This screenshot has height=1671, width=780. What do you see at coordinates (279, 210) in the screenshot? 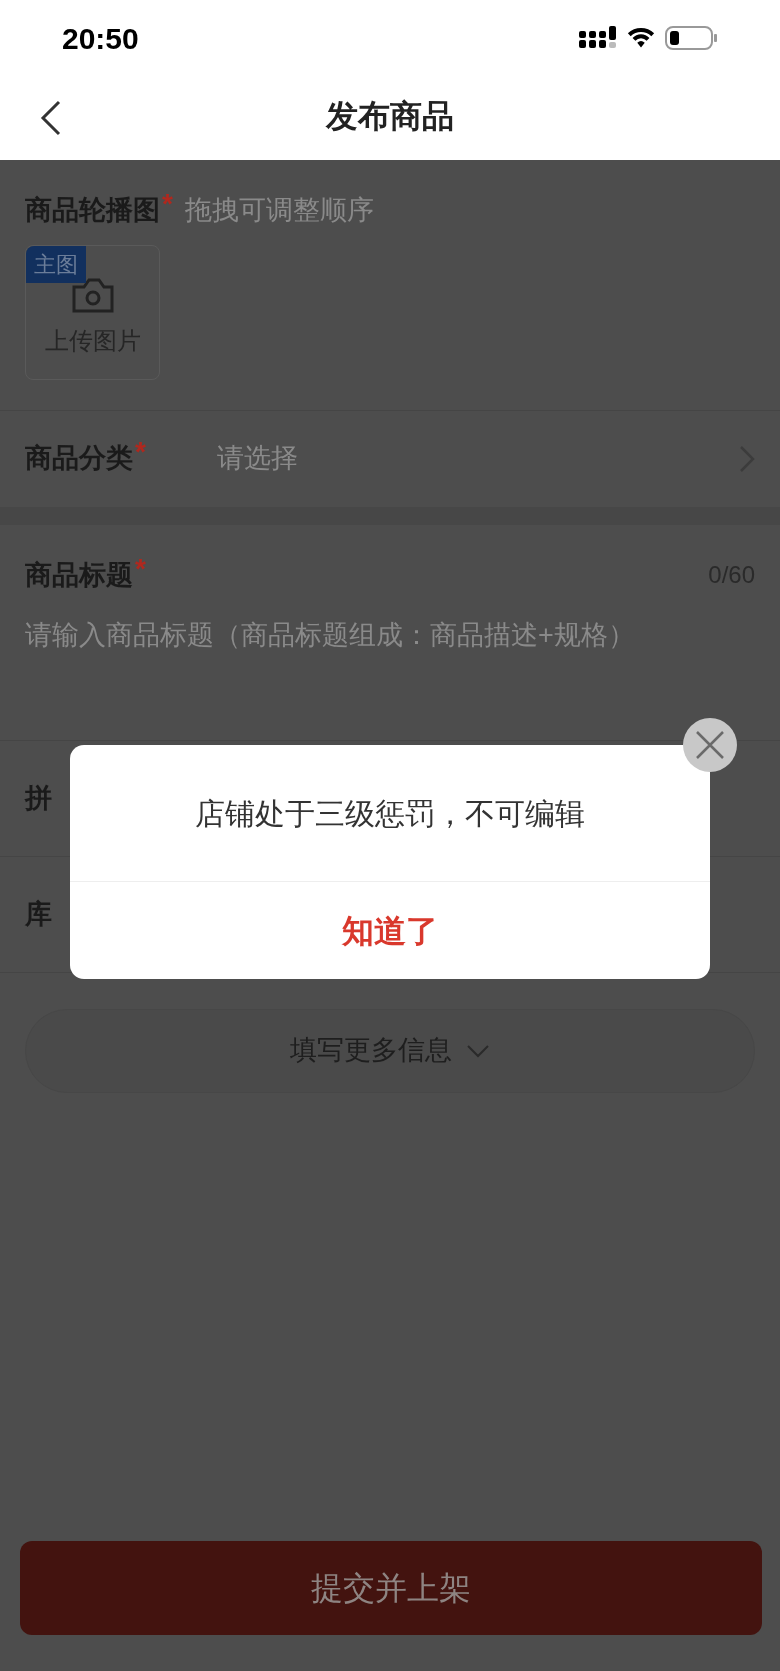
I see `field-hint: 拖拽可调整顺序` at bounding box center [279, 210].